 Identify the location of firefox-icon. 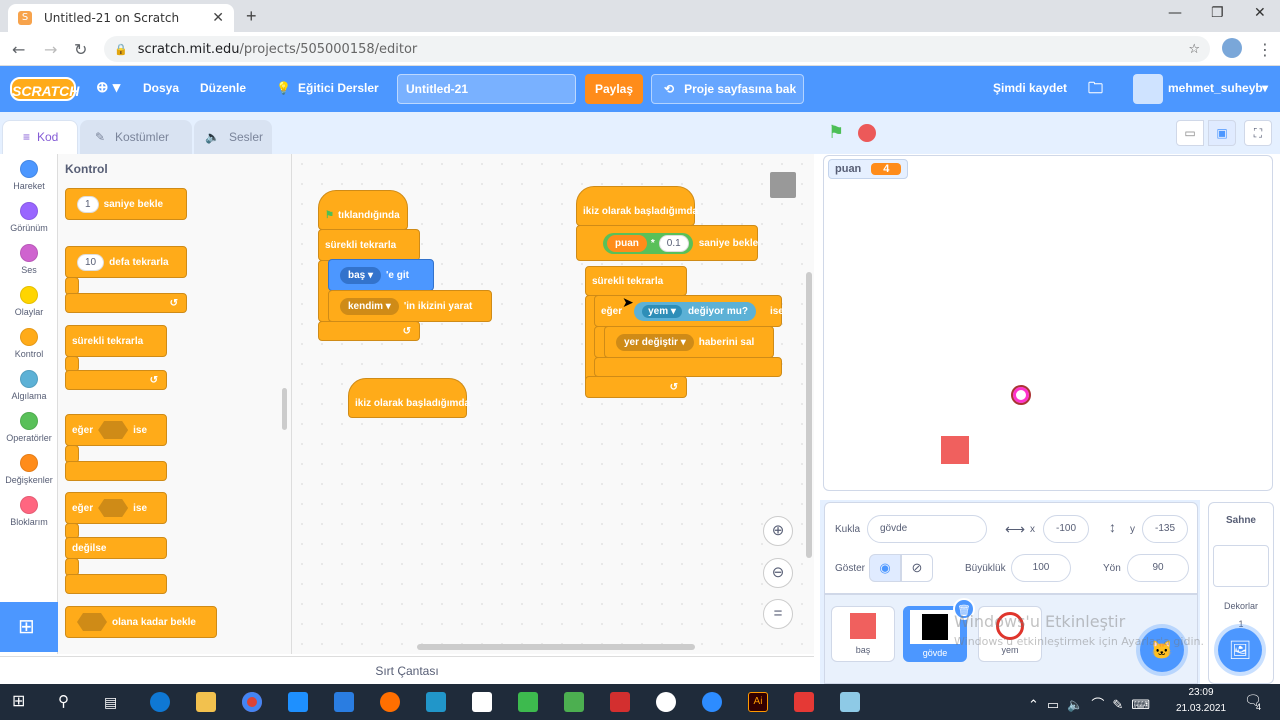
(390, 702).